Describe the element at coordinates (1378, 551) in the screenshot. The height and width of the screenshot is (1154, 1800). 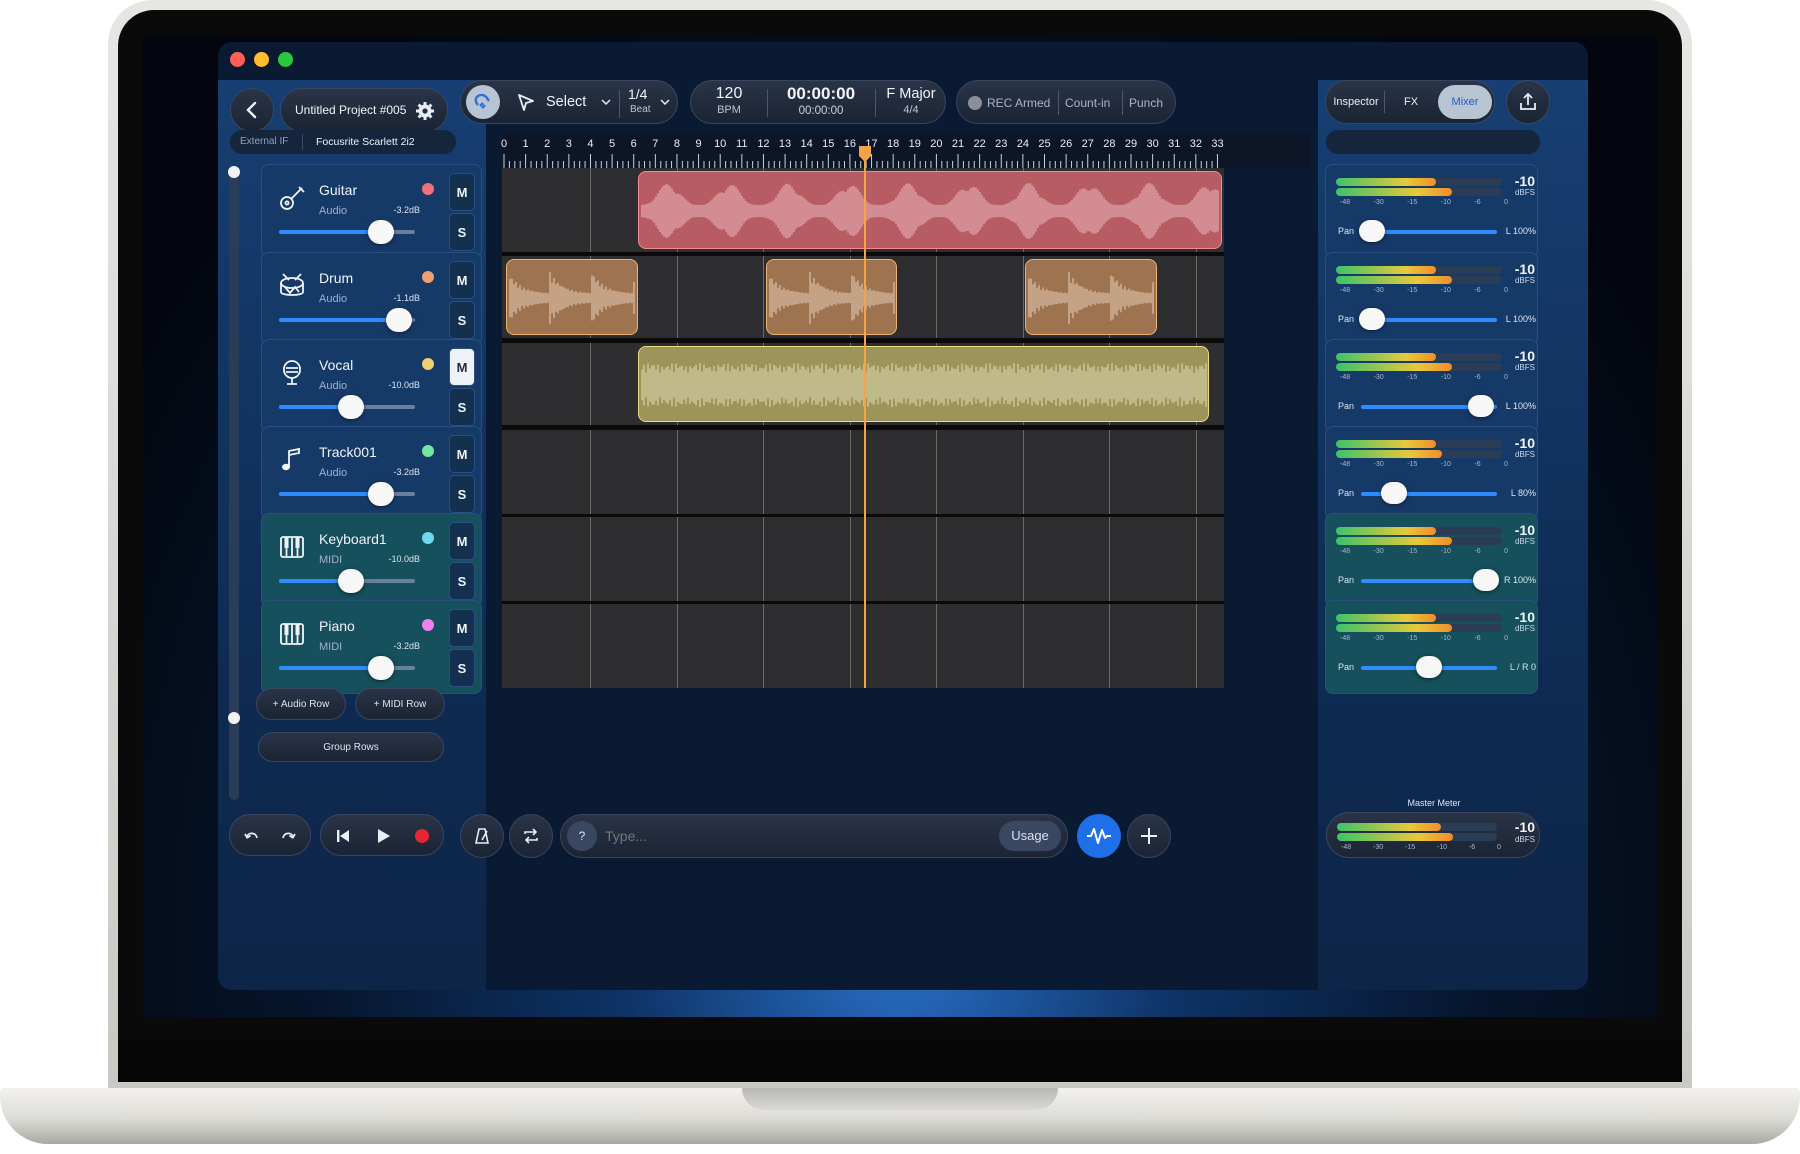
I see `meter-scale-label: -30` at that location.